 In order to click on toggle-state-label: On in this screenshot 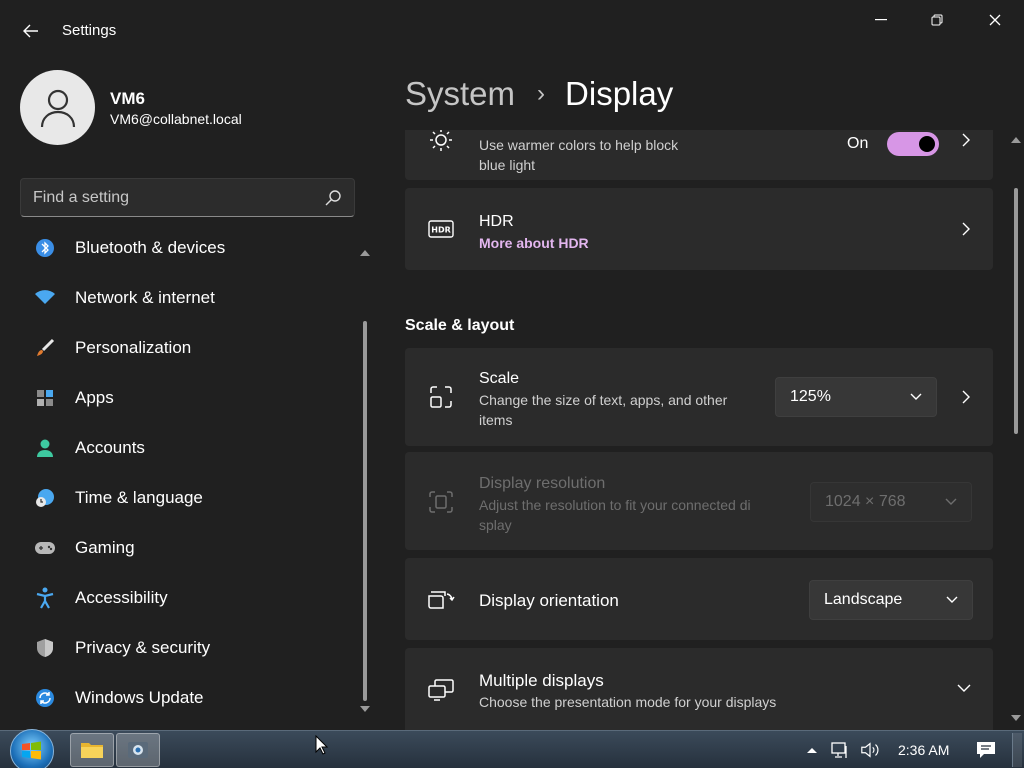, I will do `click(858, 143)`.